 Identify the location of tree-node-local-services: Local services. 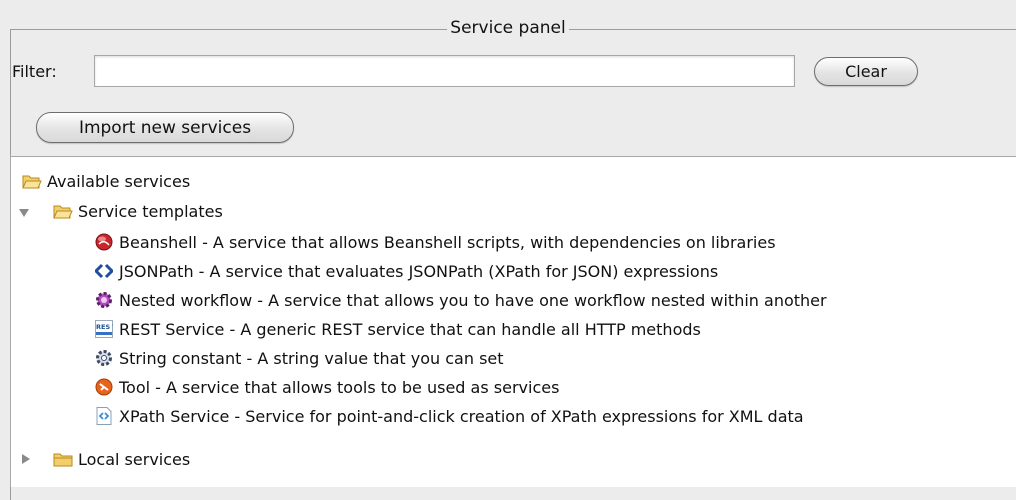
(121, 459).